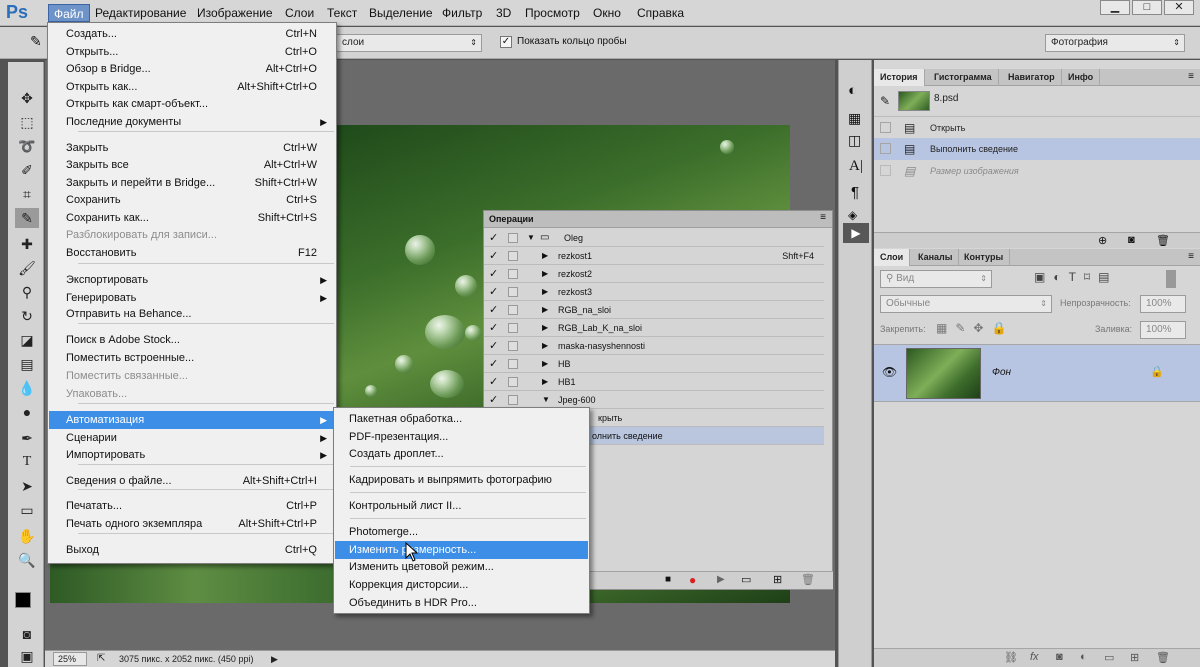 The width and height of the screenshot is (1200, 667). Describe the element at coordinates (1147, 7) in the screenshot. I see `maximize-button: □` at that location.